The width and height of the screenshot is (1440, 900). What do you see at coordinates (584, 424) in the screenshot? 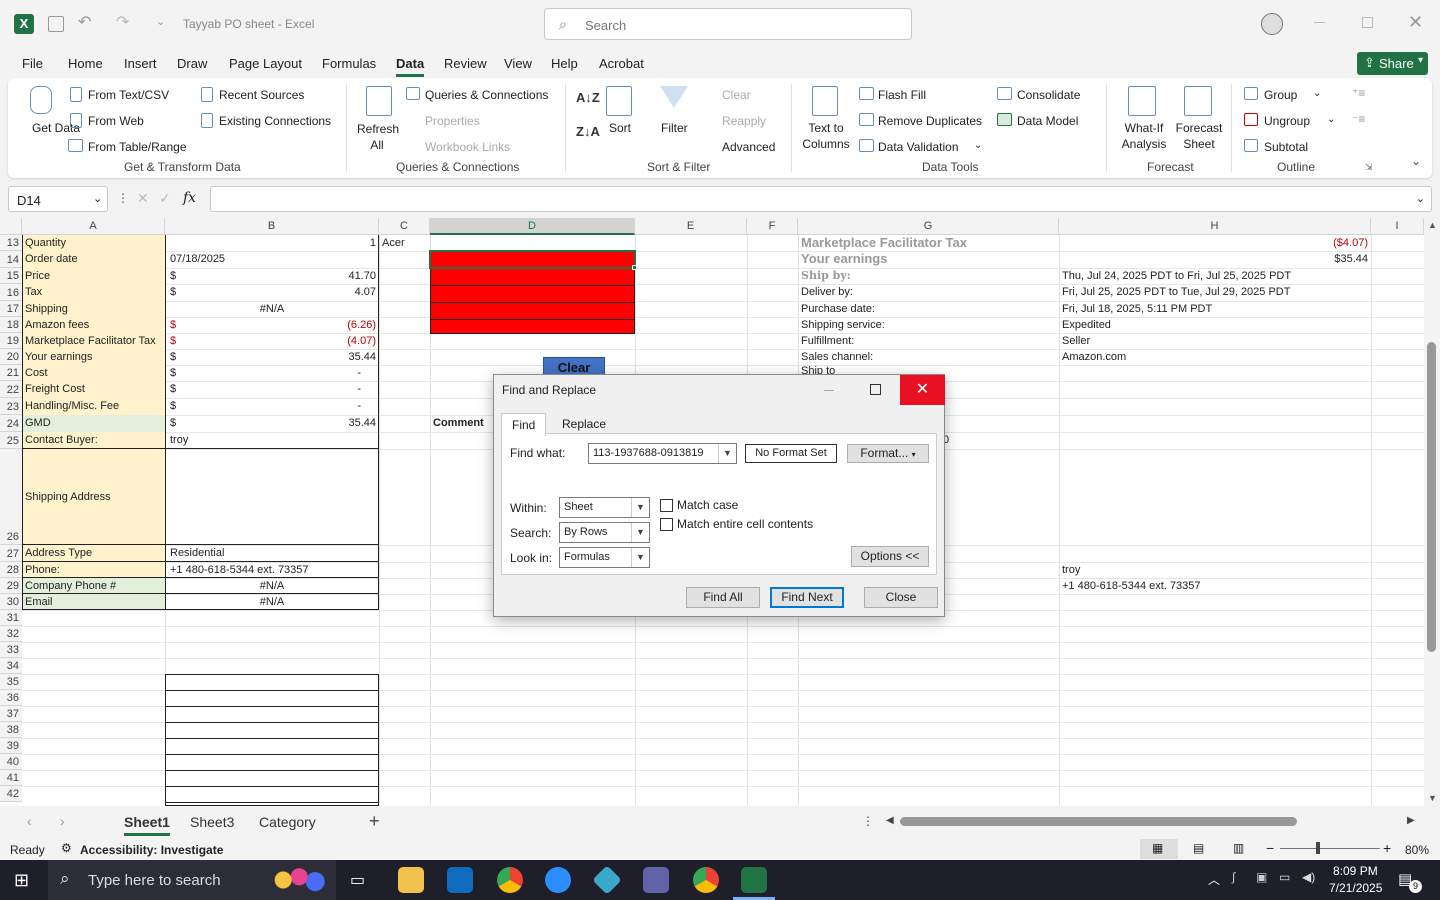
I see `tab-replace: Replace` at bounding box center [584, 424].